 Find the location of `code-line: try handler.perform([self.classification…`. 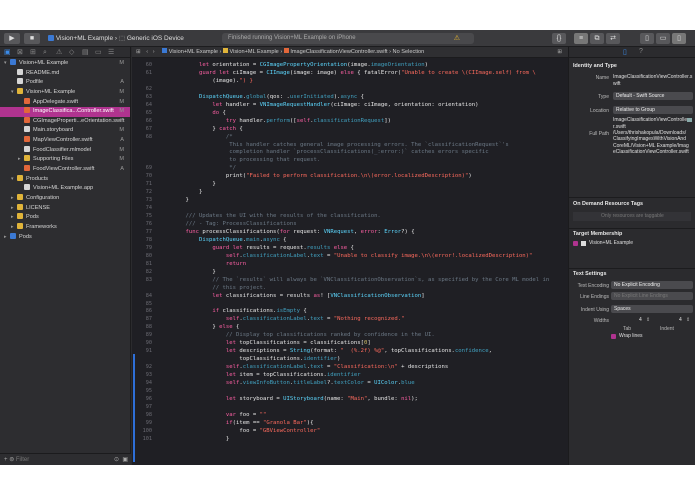

code-line: try handler.perform([self.classification… is located at coordinates (281, 121).